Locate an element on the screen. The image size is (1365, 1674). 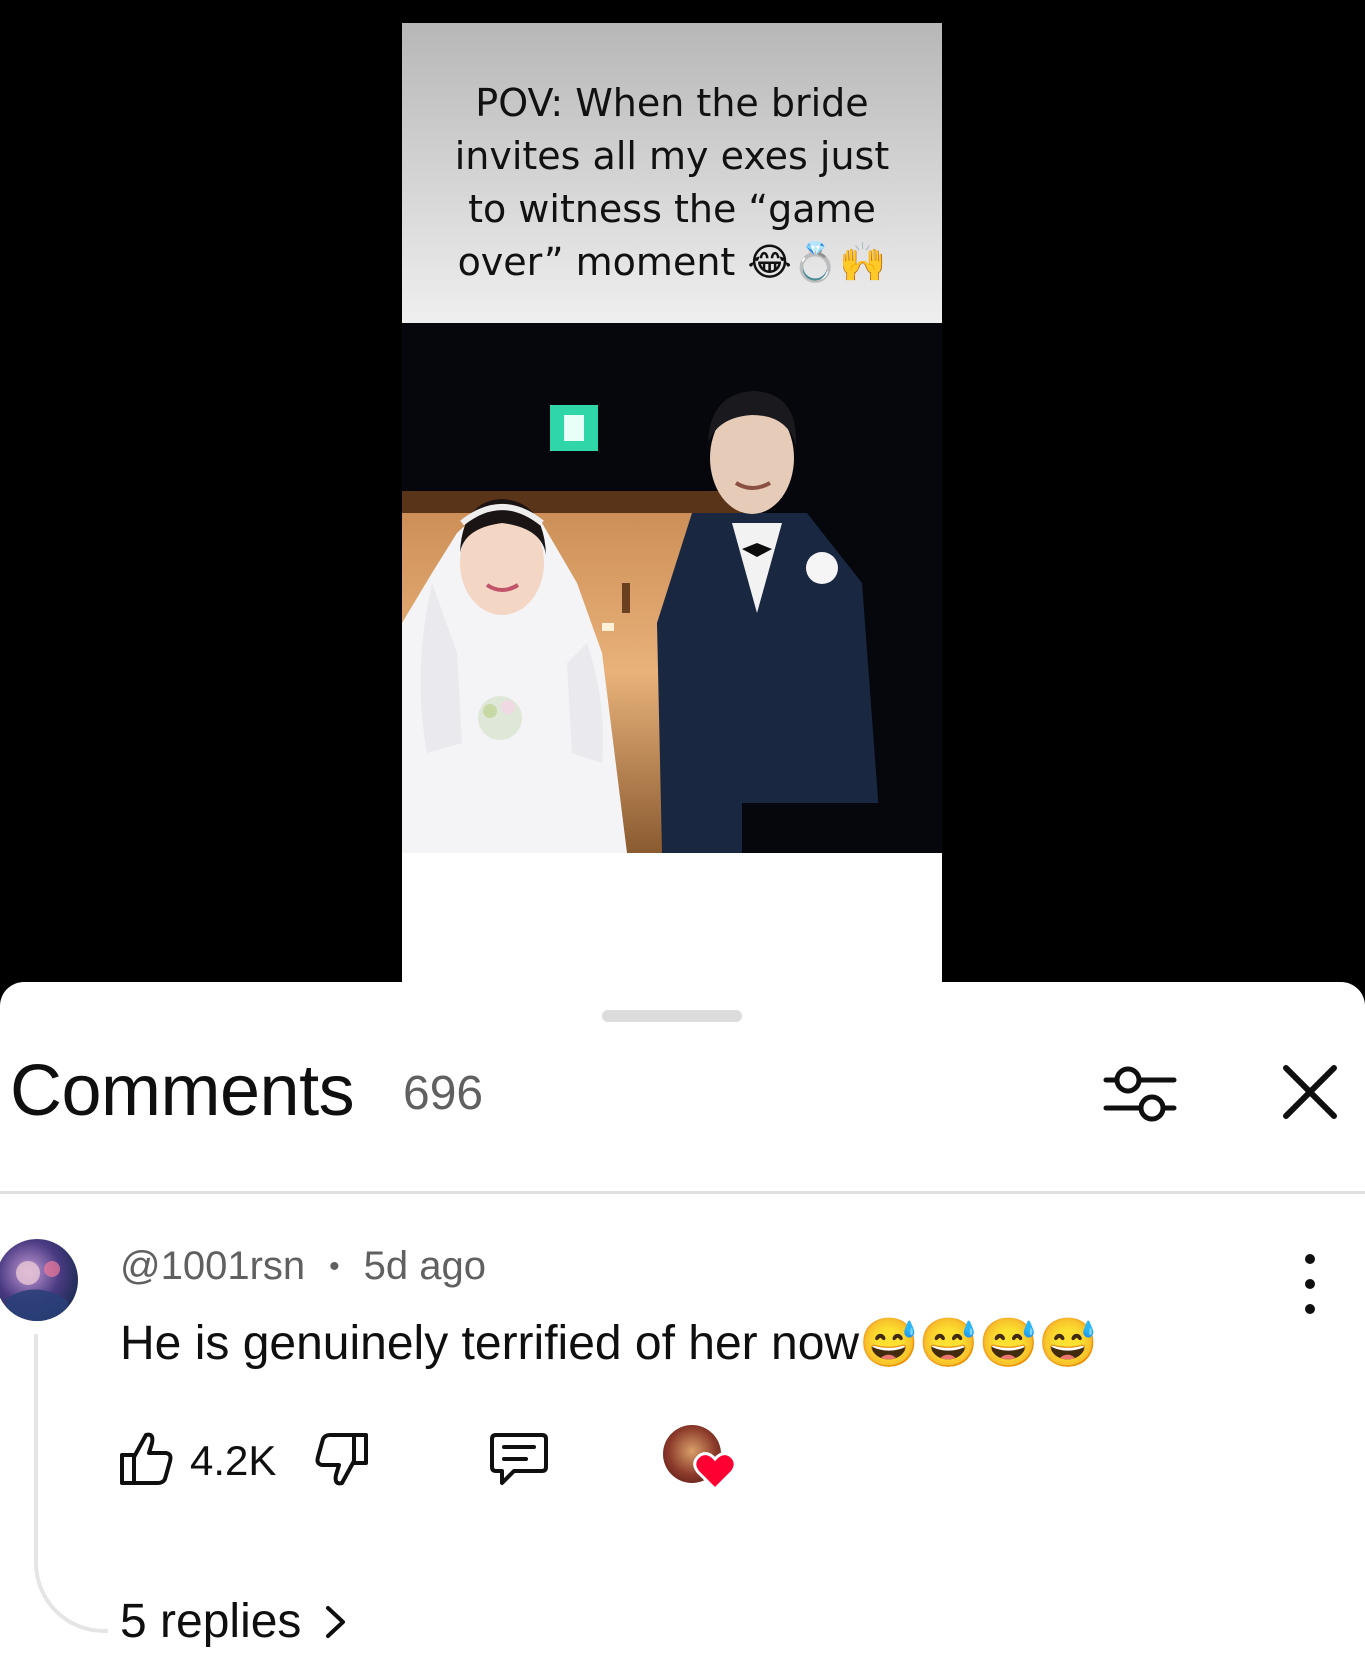
like-button is located at coordinates (146, 1459).